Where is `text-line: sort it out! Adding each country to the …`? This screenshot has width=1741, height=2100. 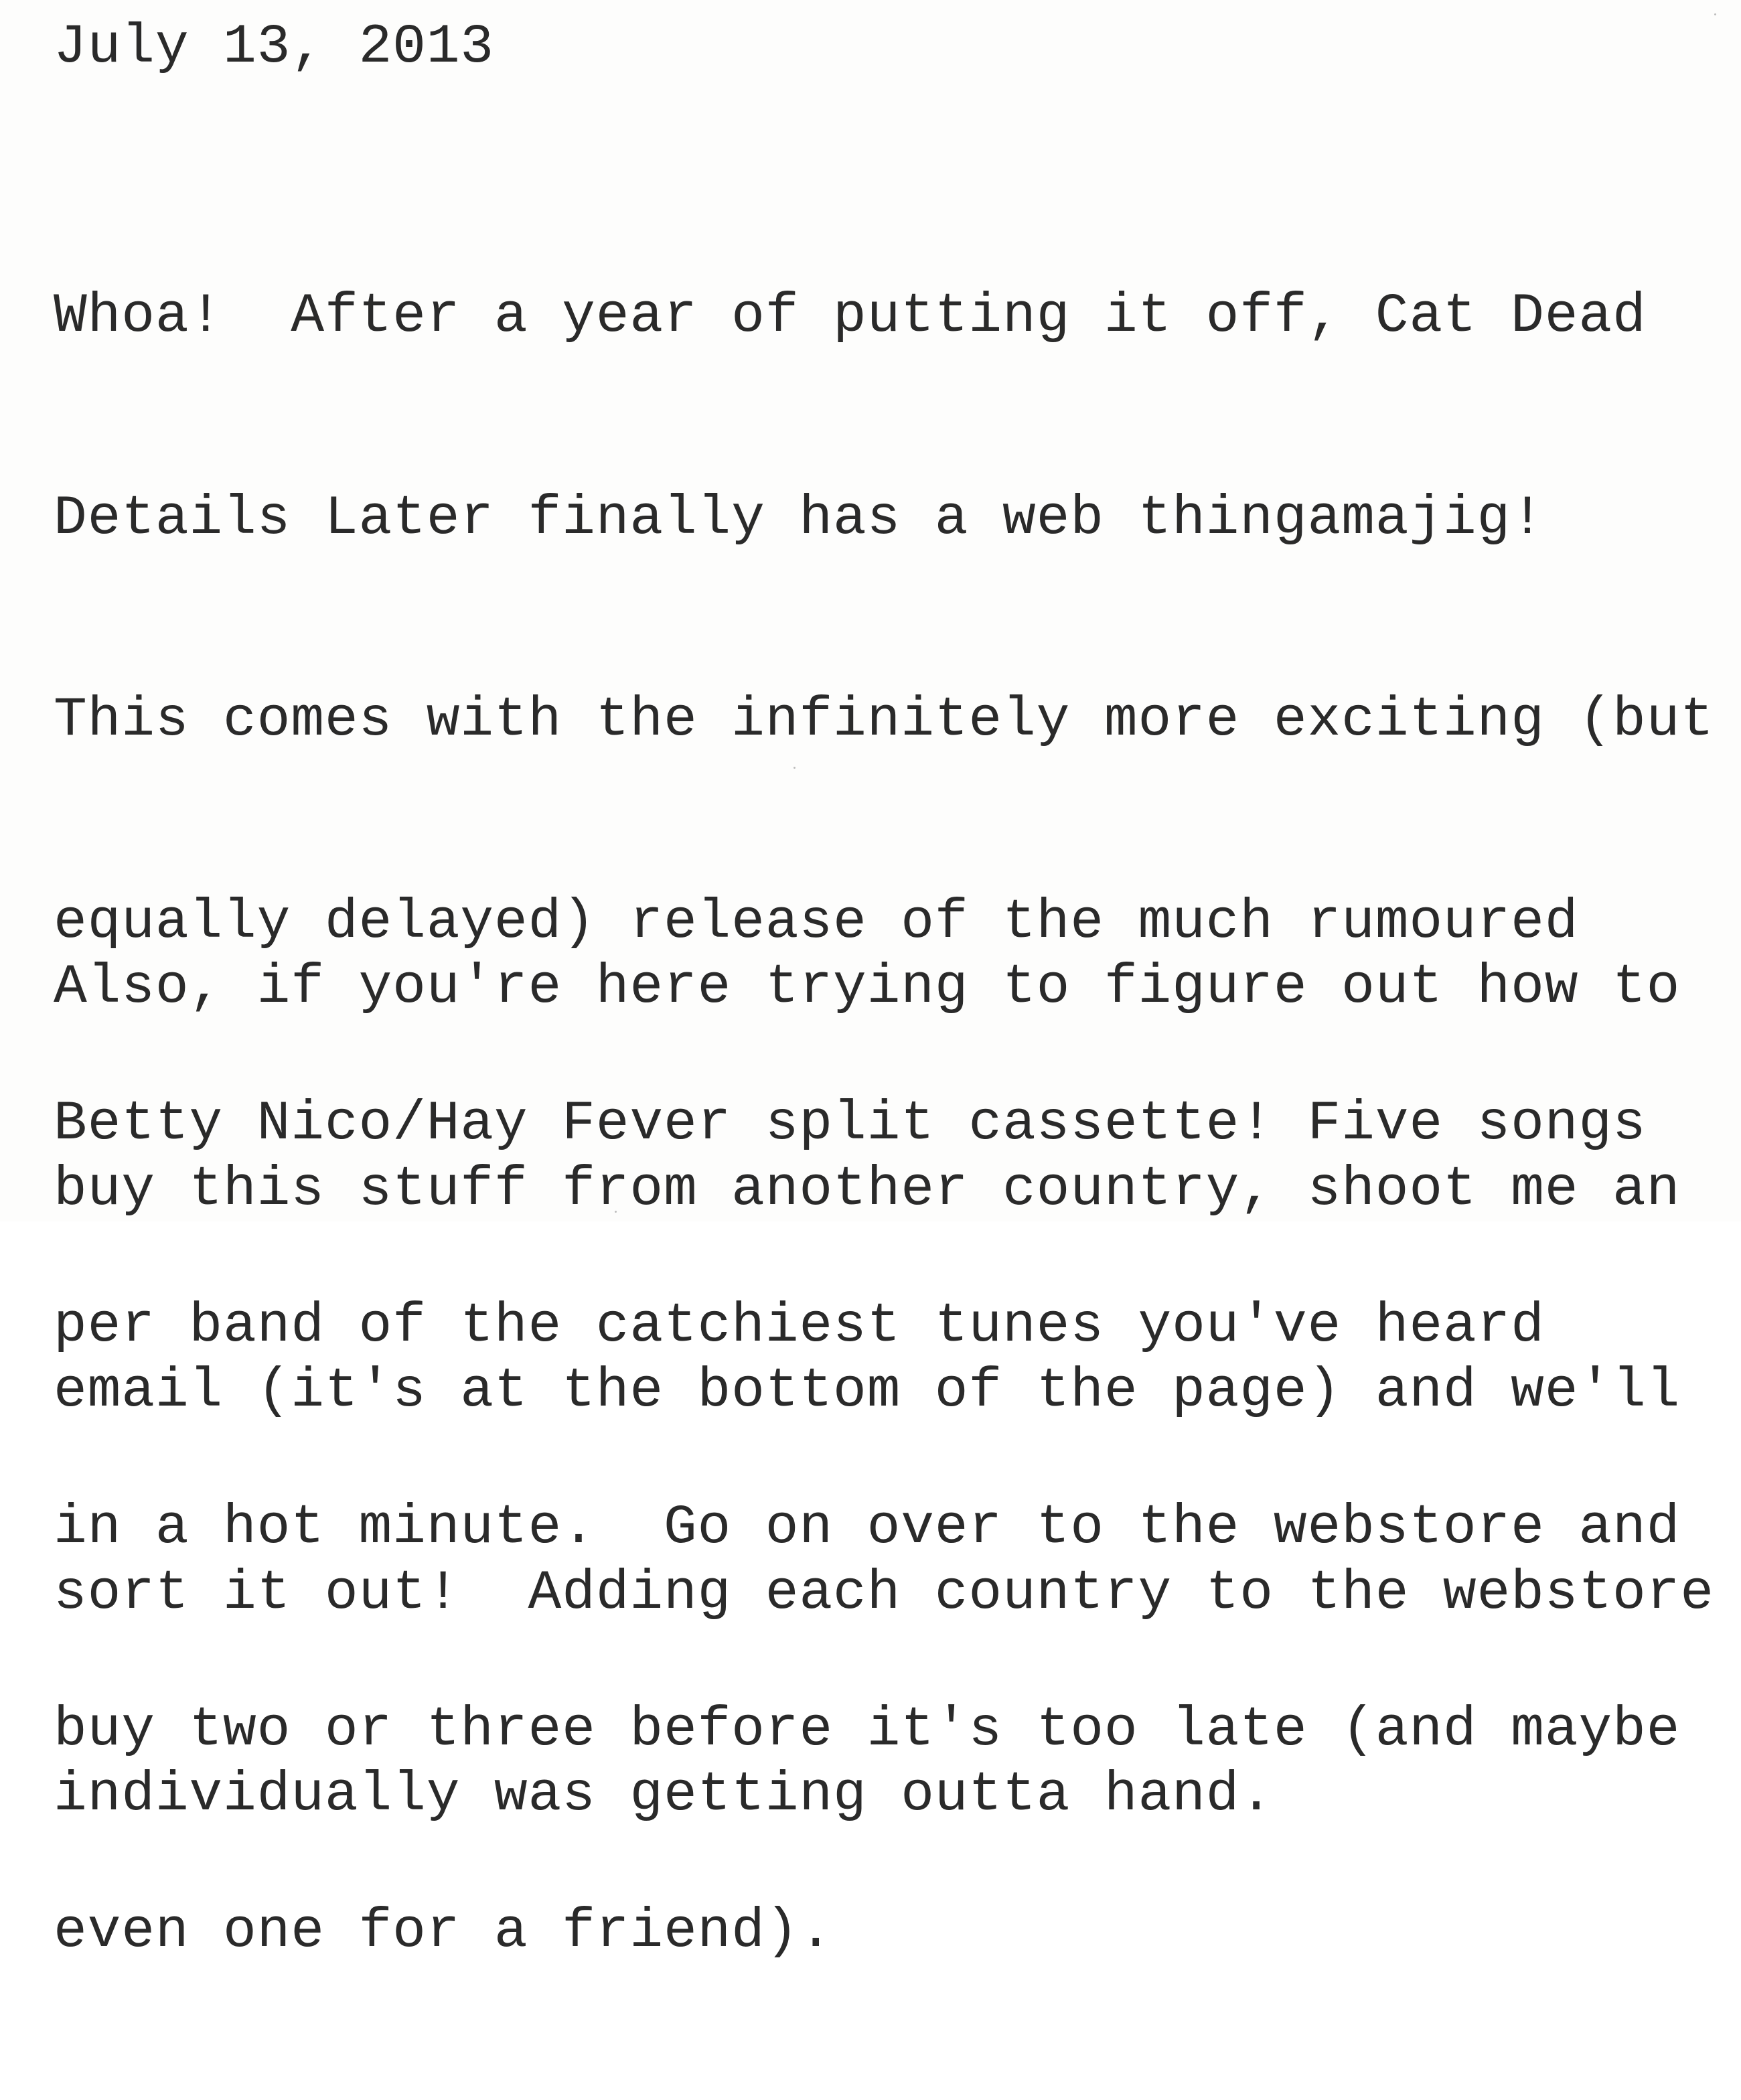 text-line: sort it out! Adding each country to the … is located at coordinates (884, 1593).